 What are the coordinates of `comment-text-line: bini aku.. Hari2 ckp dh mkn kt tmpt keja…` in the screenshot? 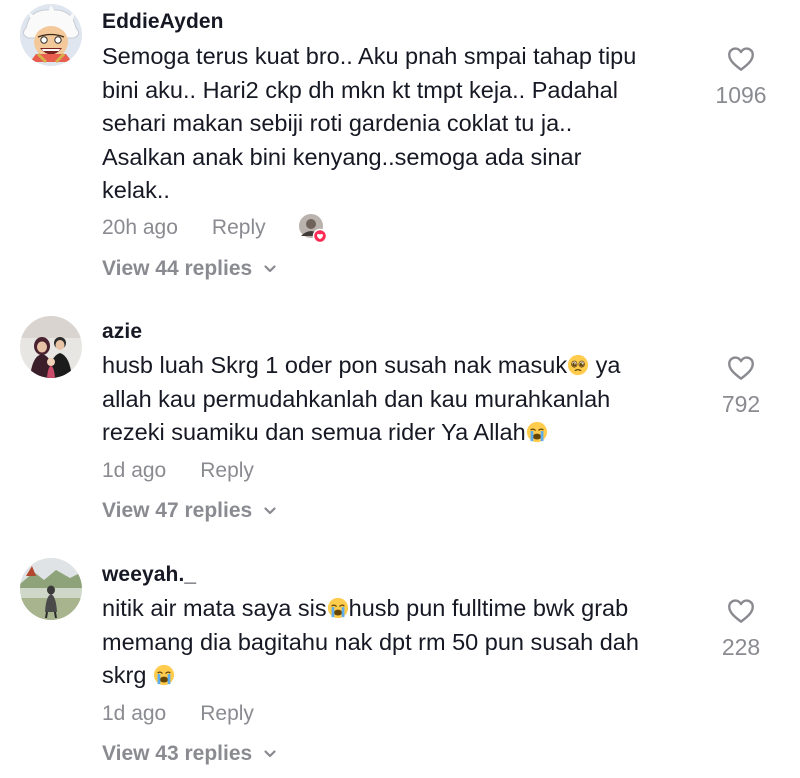 It's located at (360, 89).